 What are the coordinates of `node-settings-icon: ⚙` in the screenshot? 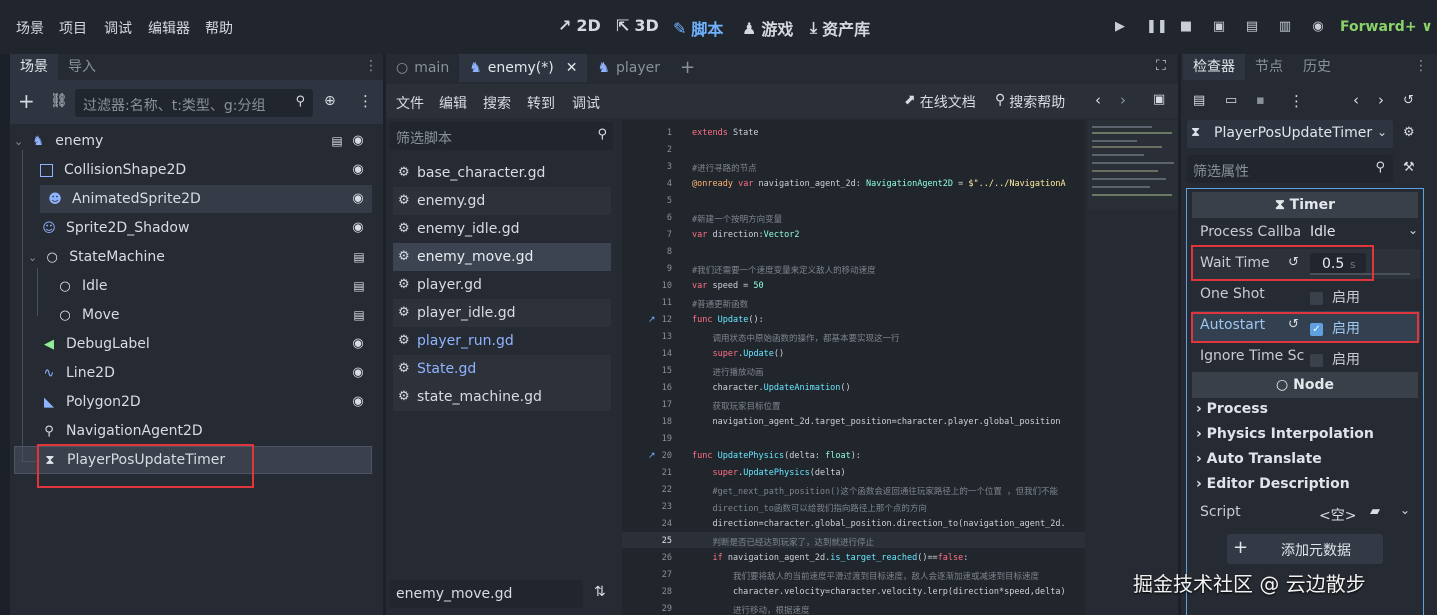 It's located at (1409, 132).